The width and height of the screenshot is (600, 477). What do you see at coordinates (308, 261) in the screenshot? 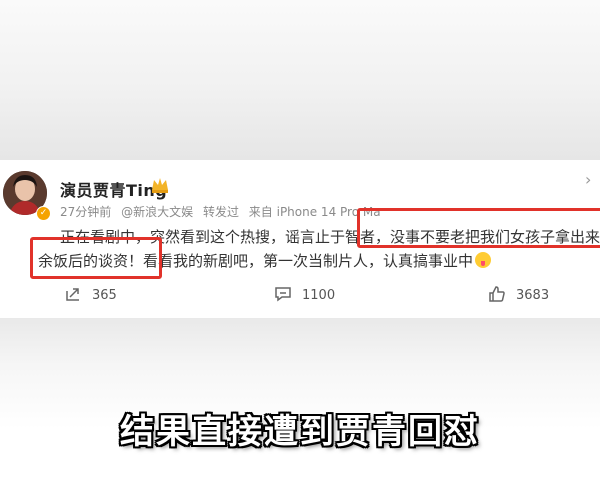
I see `post-text-part: 看看我的新剧吧，第一次当制片人，认真搞事业中` at bounding box center [308, 261].